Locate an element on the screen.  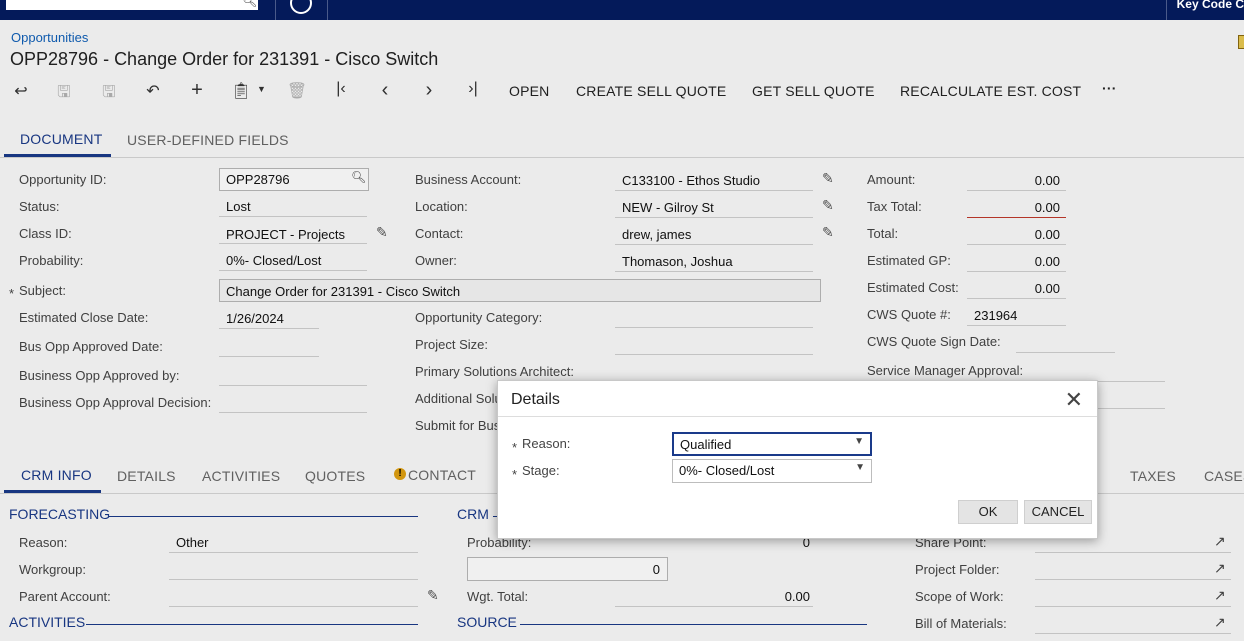
dialog-title: Details is located at coordinates (535, 399).